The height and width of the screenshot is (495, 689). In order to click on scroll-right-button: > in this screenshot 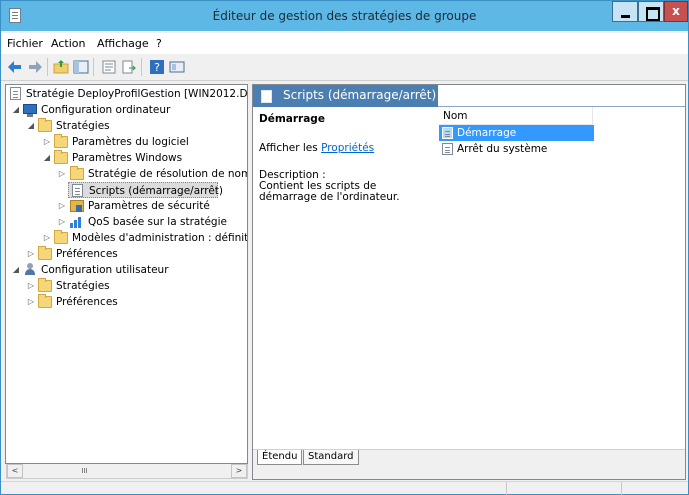, I will do `click(239, 471)`.